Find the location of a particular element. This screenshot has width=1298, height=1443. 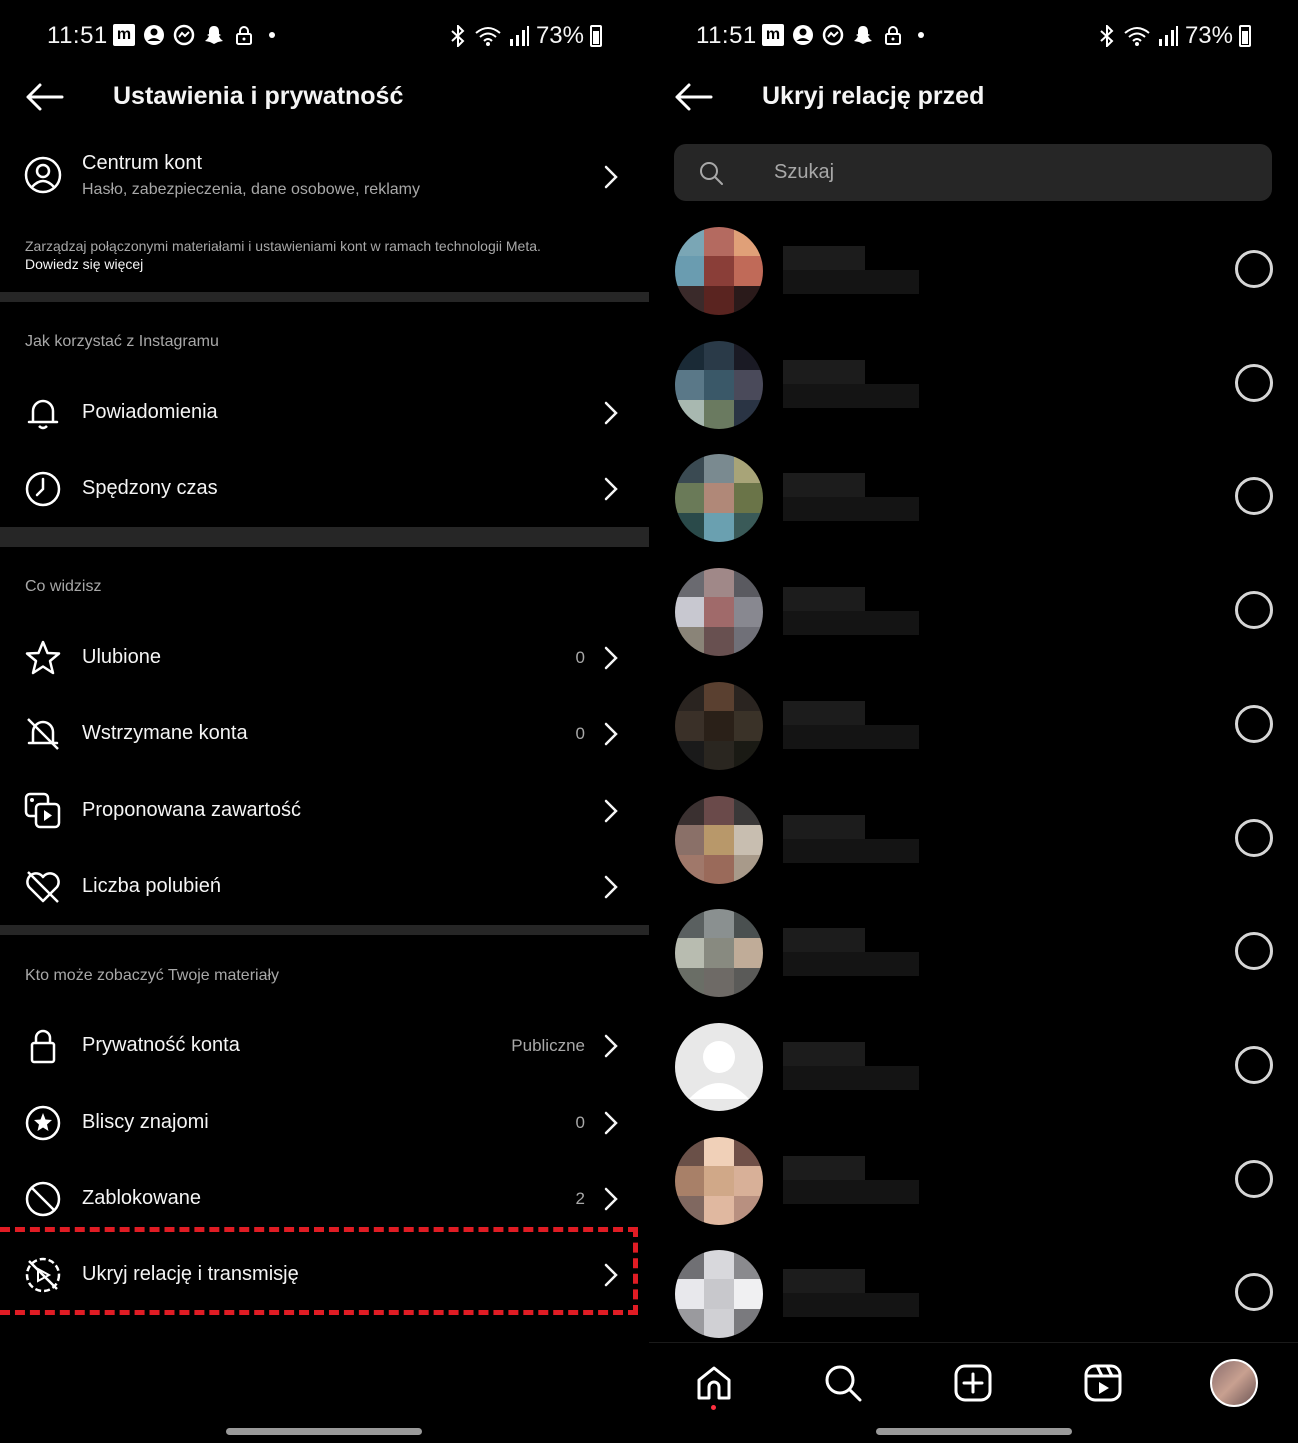

home-tab is located at coordinates (714, 1383).